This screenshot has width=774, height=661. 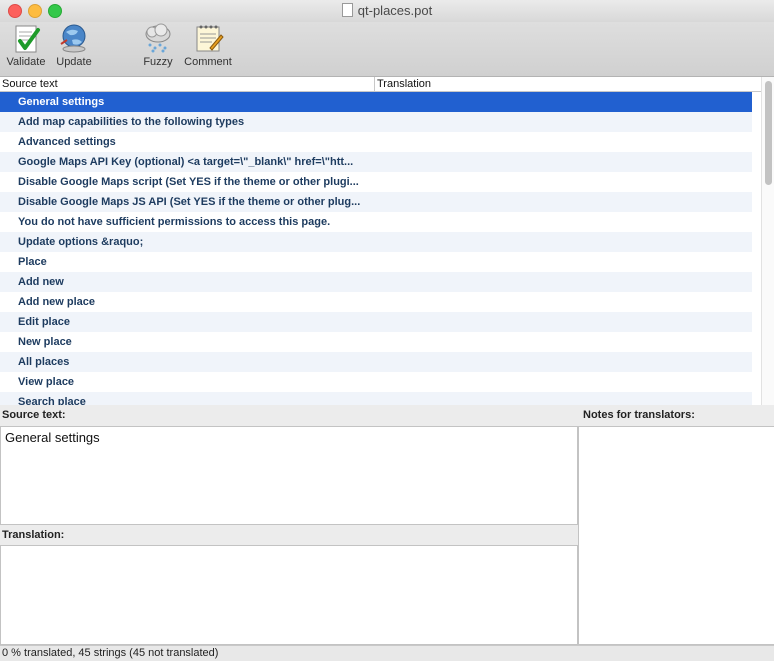 What do you see at coordinates (46, 382) in the screenshot?
I see `list-item-text: View place` at bounding box center [46, 382].